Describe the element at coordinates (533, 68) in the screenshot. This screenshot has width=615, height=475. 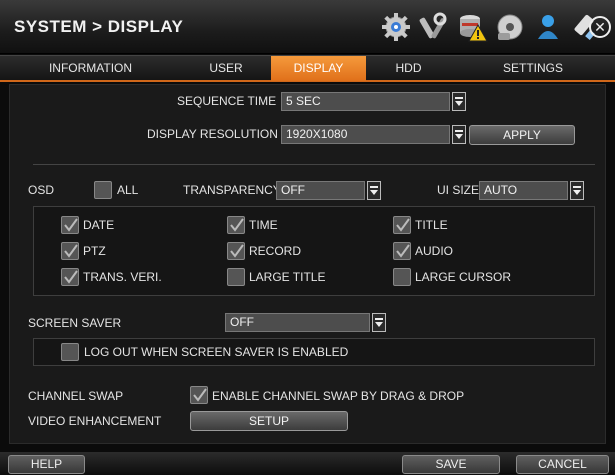
I see `tab-settings: SETTINGS` at that location.